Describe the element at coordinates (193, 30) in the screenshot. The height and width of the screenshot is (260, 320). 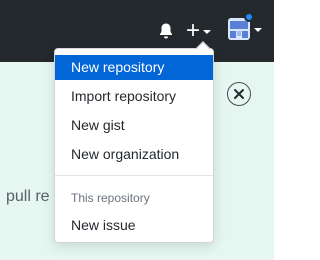
I see `plus-icon: +` at that location.